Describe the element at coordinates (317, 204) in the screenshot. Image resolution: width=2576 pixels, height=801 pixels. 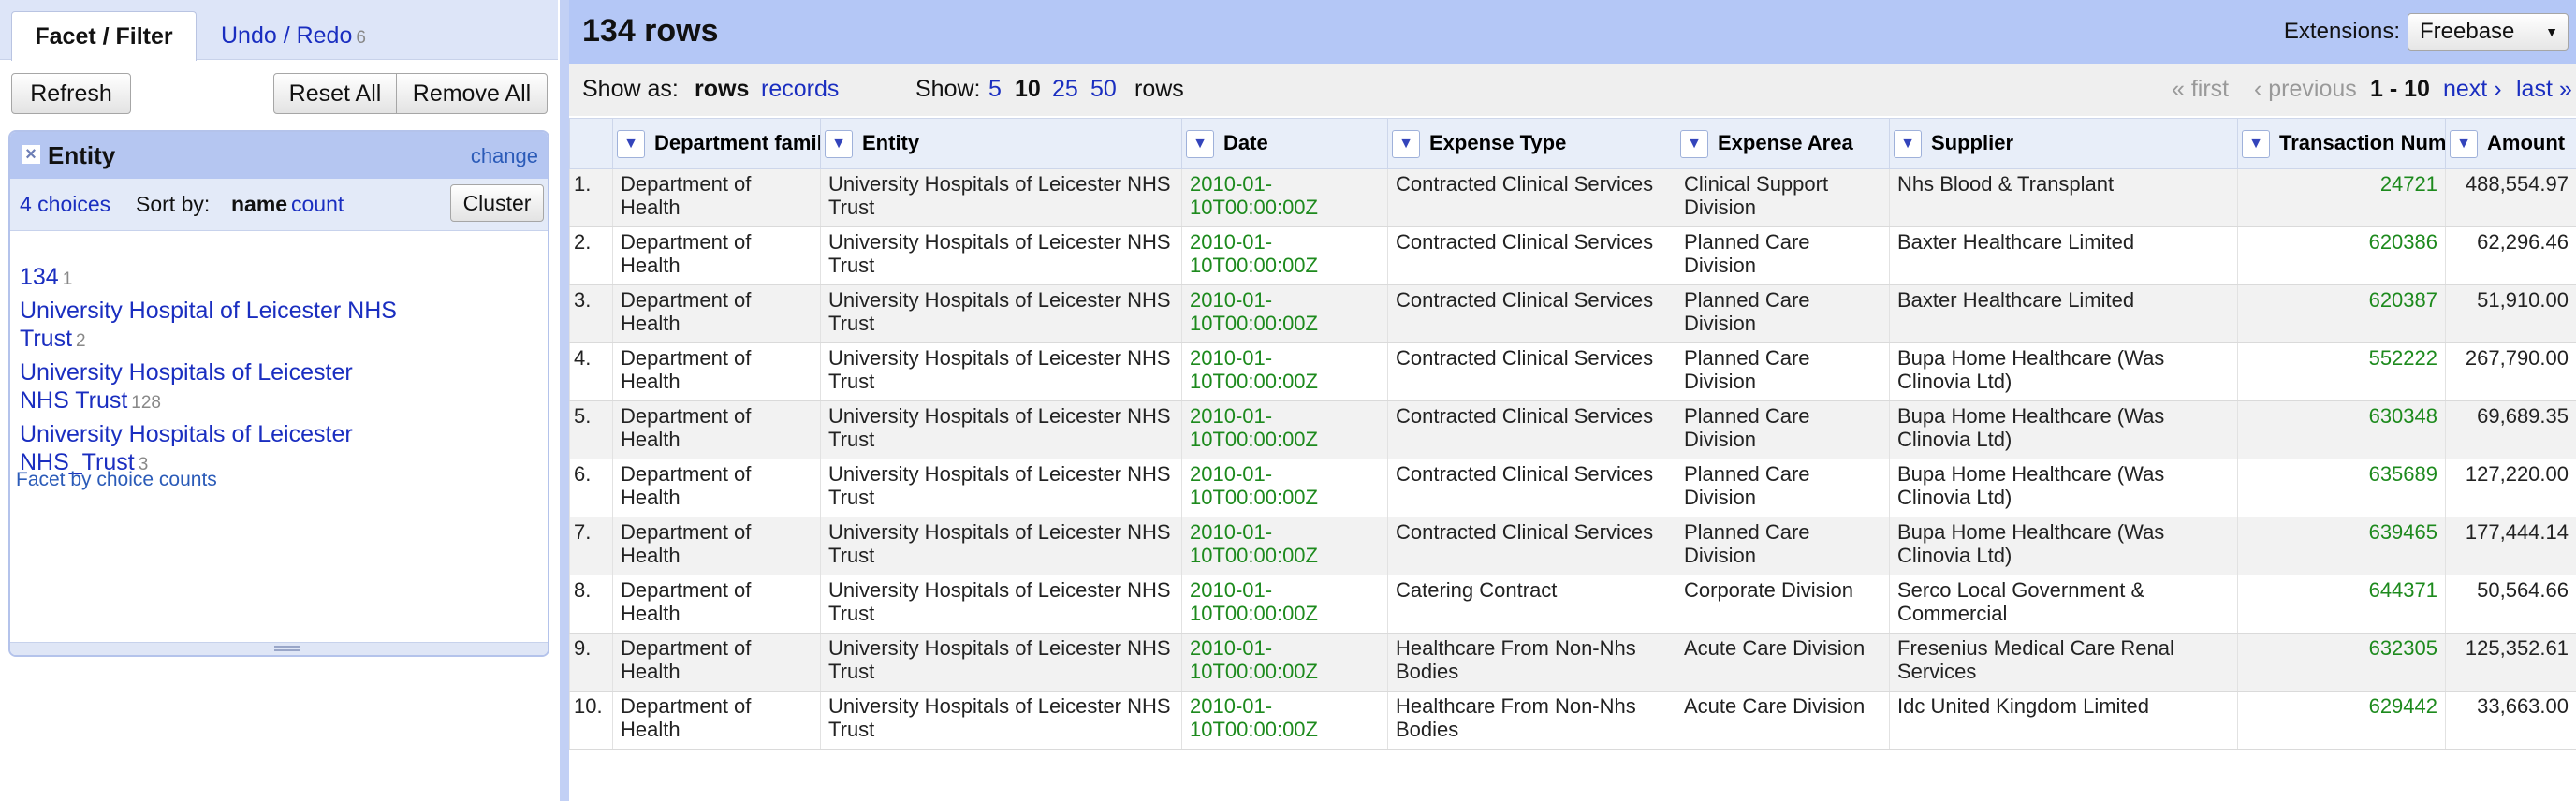
I see `sort-by-count: count` at that location.